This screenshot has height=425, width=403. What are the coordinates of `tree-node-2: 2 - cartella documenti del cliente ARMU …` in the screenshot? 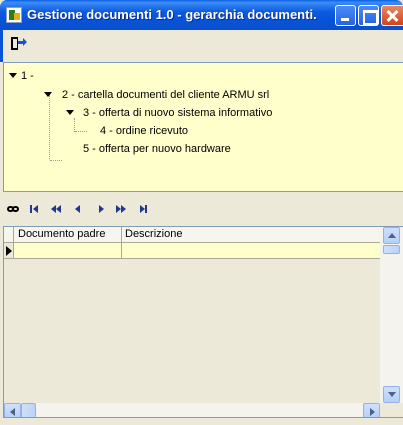 It's located at (165, 95).